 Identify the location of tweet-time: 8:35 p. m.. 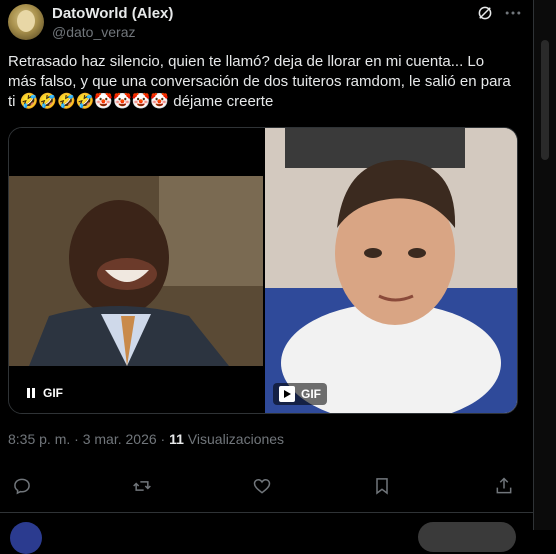
(39, 439).